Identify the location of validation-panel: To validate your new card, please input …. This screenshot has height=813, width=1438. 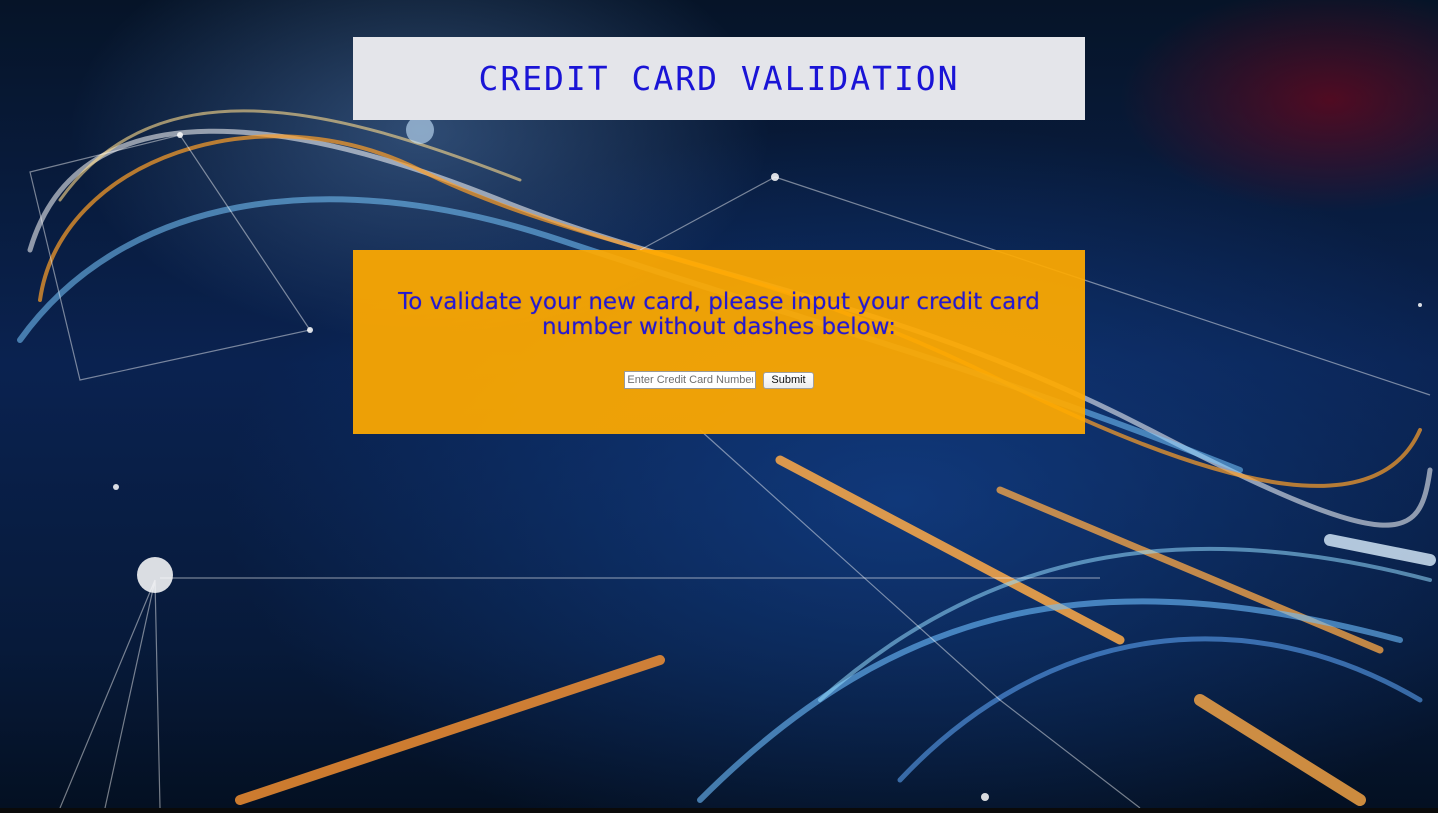
(719, 342).